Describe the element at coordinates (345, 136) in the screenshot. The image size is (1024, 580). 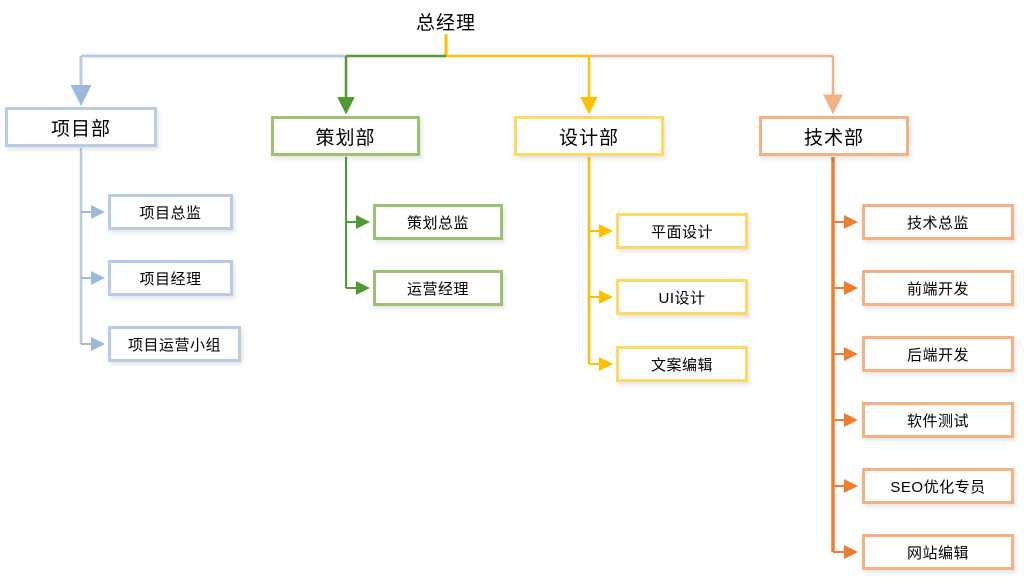
I see `node-department-planning: 策划部` at that location.